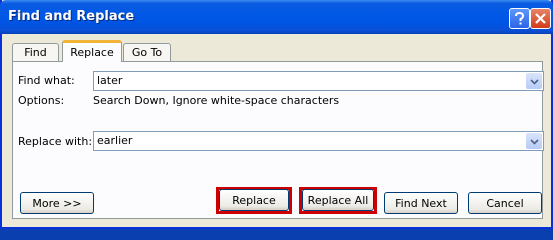  What do you see at coordinates (71, 16) in the screenshot?
I see `window-title: Find and Replace` at bounding box center [71, 16].